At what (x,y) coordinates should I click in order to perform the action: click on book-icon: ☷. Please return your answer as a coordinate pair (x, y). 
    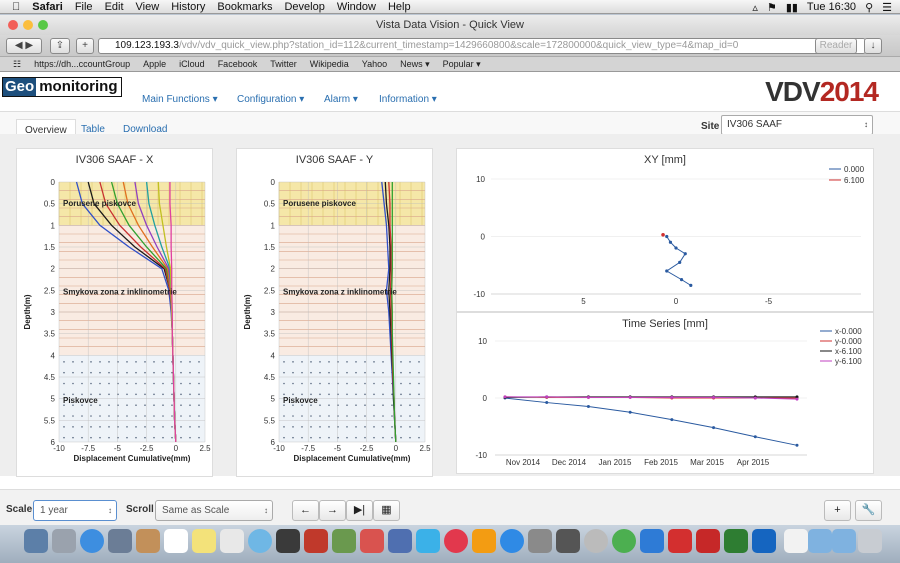
    Looking at the image, I should click on (17, 64).